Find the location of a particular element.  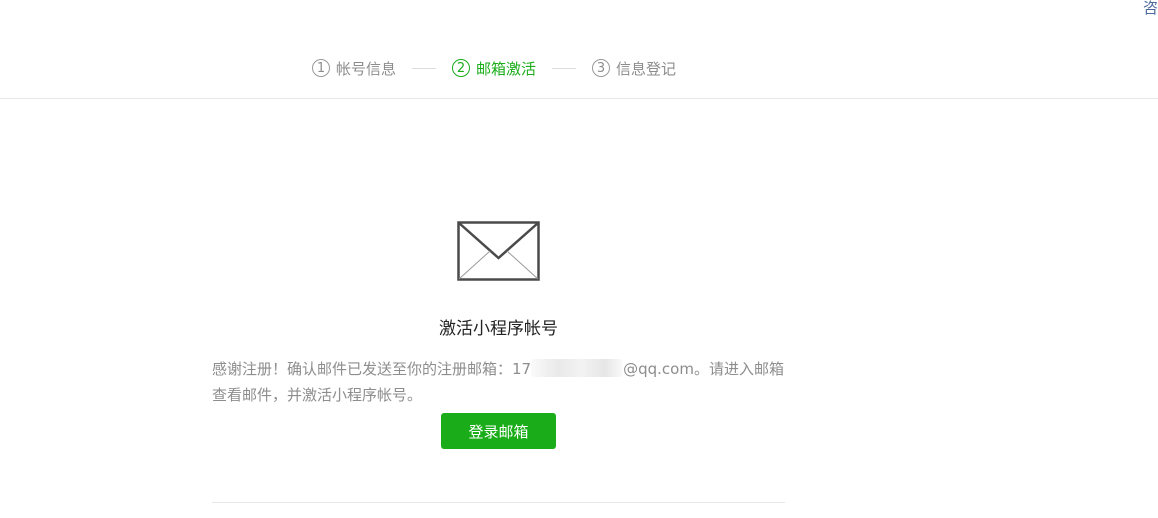

step-info-registration: 3 信息登记 is located at coordinates (634, 68).